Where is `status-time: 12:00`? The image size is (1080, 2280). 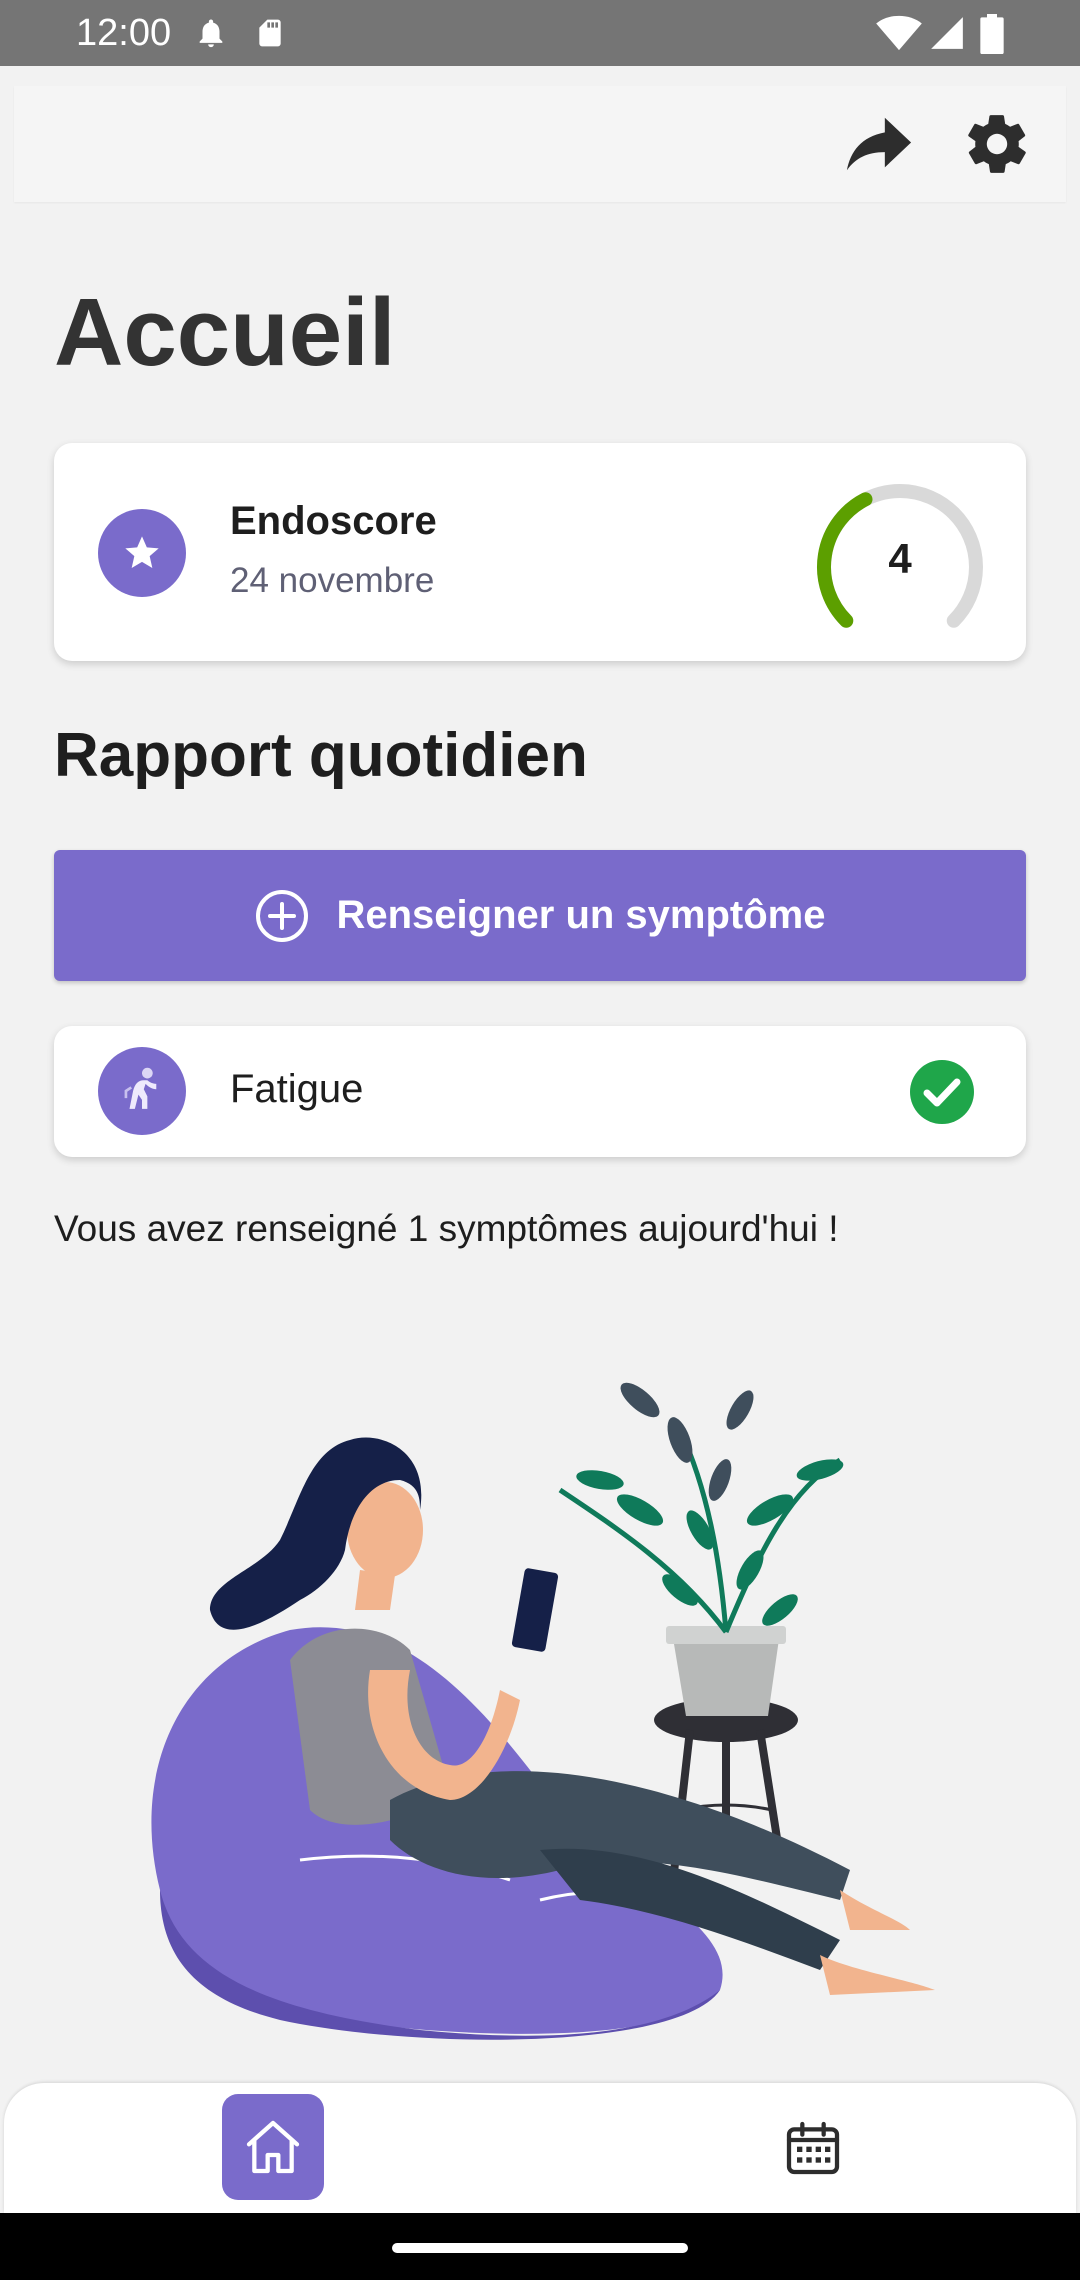
status-time: 12:00 is located at coordinates (124, 33).